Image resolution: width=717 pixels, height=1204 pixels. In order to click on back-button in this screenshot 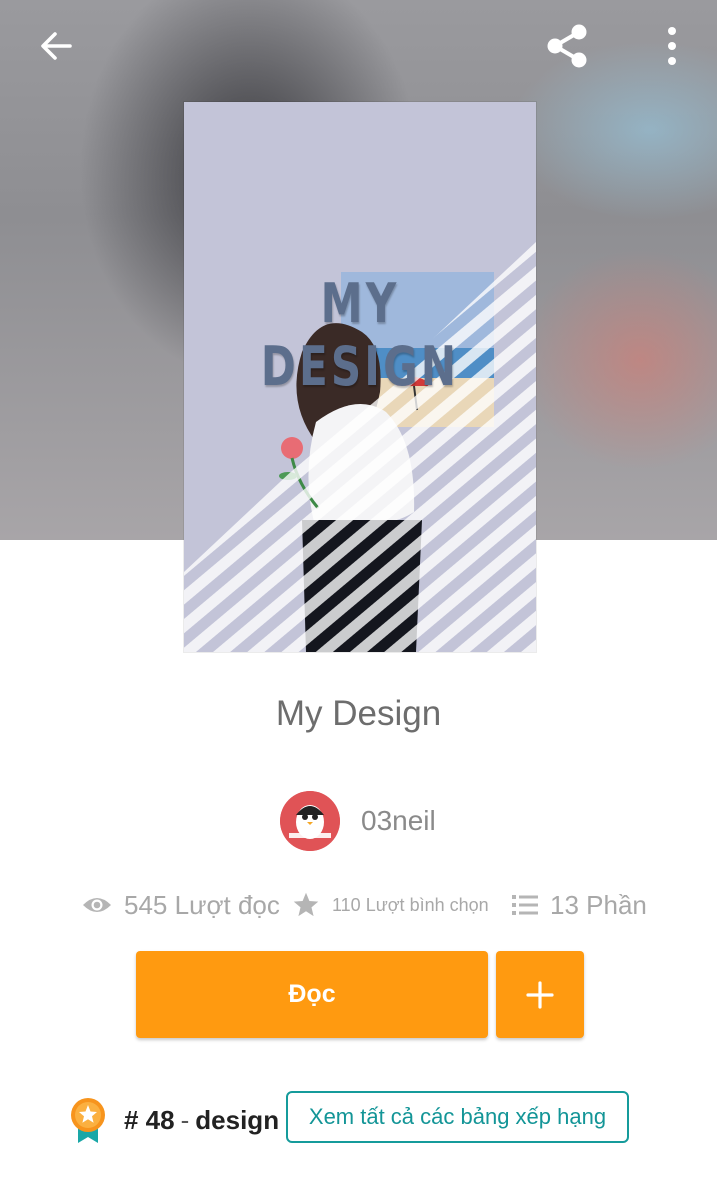, I will do `click(56, 46)`.